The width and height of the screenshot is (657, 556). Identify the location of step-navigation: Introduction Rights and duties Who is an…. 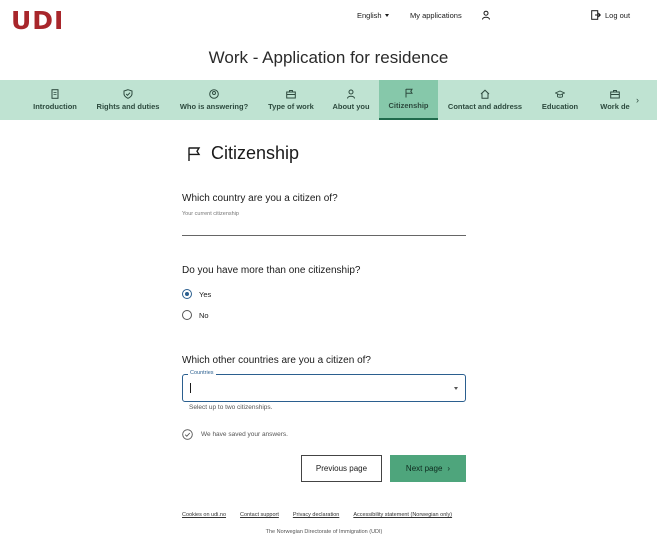
(328, 100).